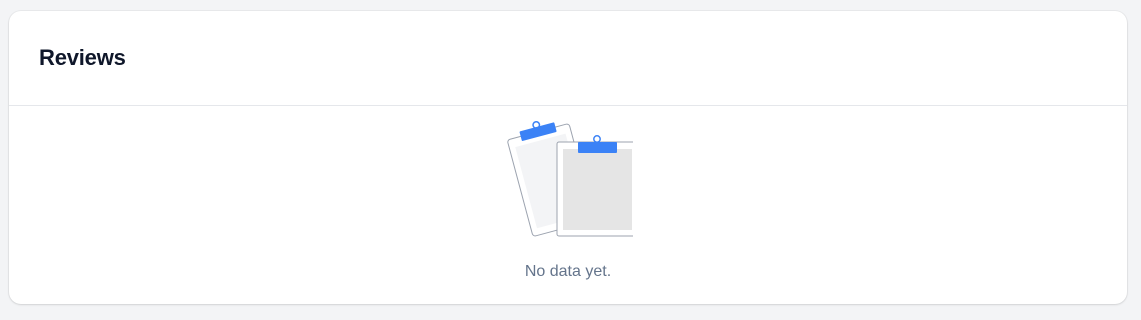 This screenshot has height=320, width=1141. Describe the element at coordinates (568, 271) in the screenshot. I see `empty-state-message: No data yet.` at that location.